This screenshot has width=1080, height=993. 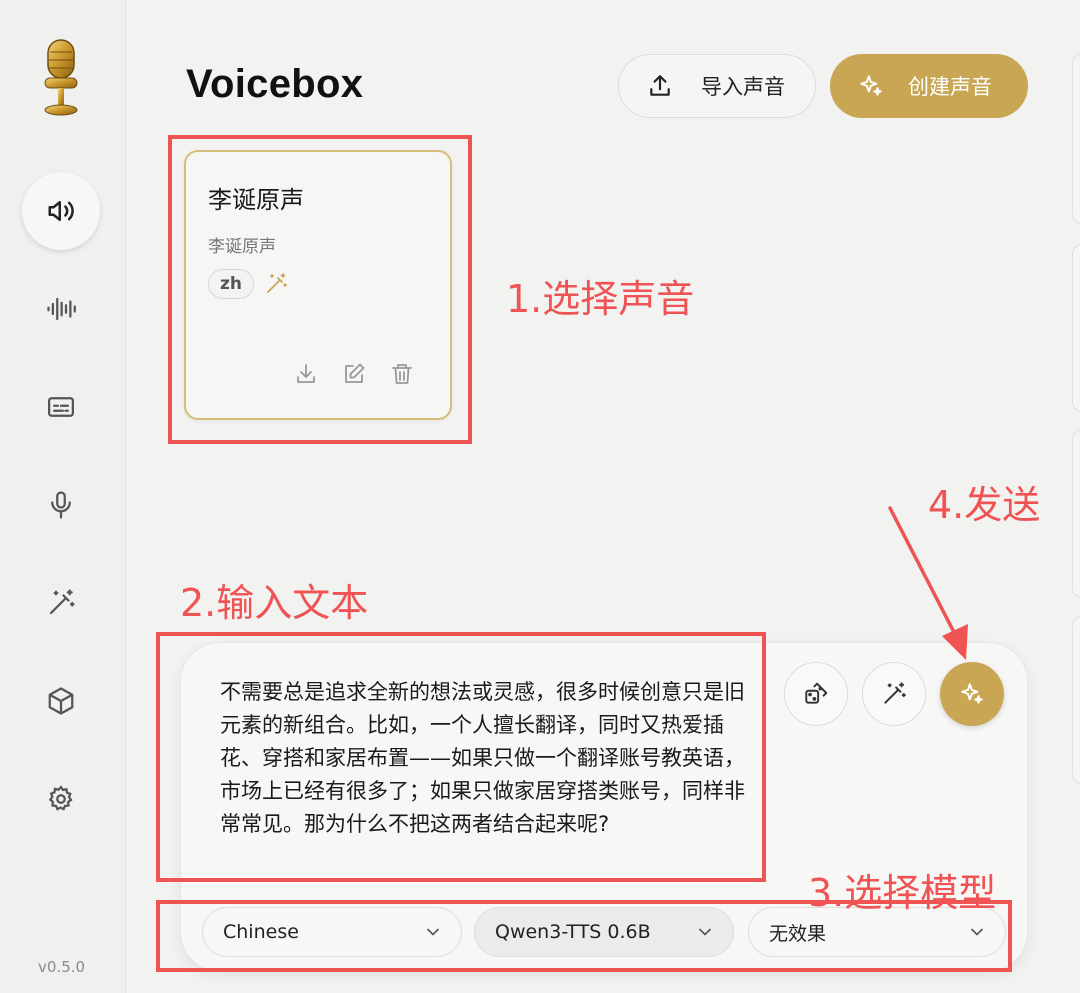 I want to click on cube-icon, so click(x=61, y=701).